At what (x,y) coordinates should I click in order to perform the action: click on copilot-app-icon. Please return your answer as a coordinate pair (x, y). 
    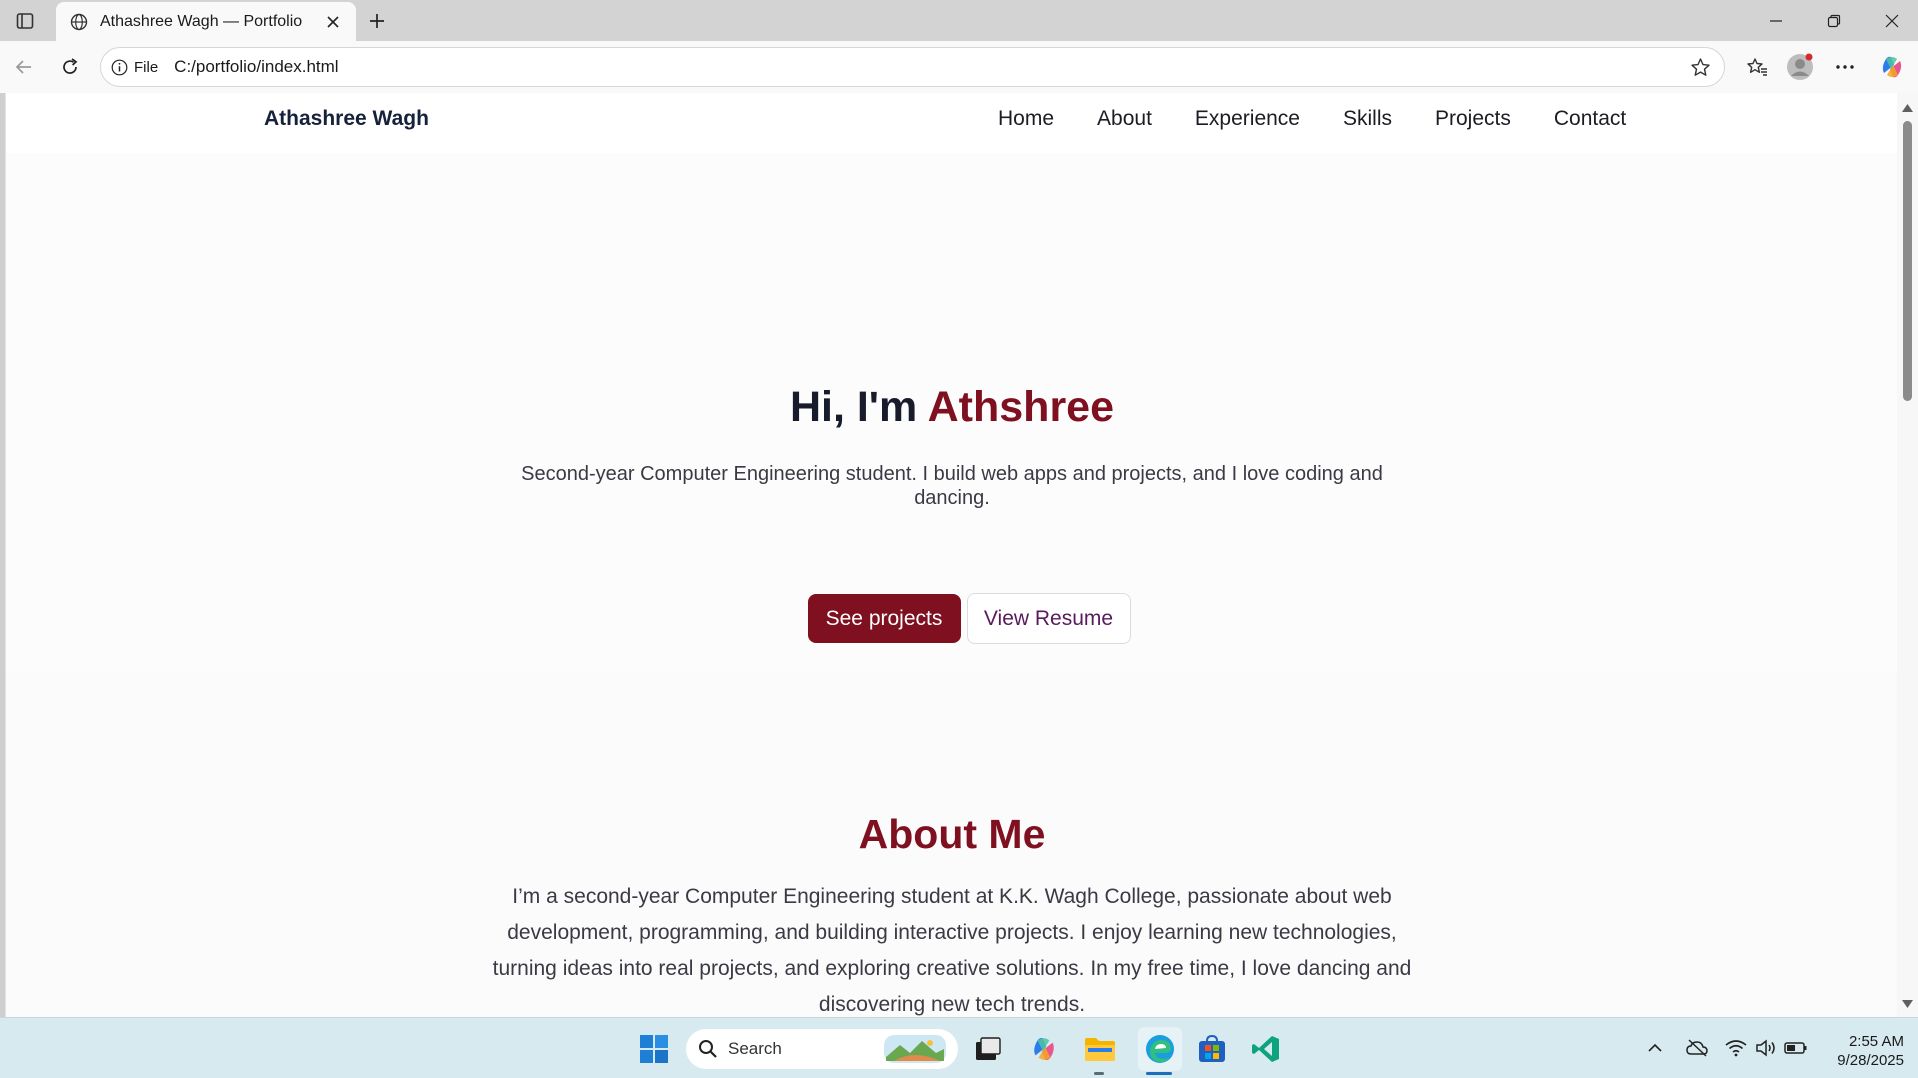
    Looking at the image, I should click on (1044, 1049).